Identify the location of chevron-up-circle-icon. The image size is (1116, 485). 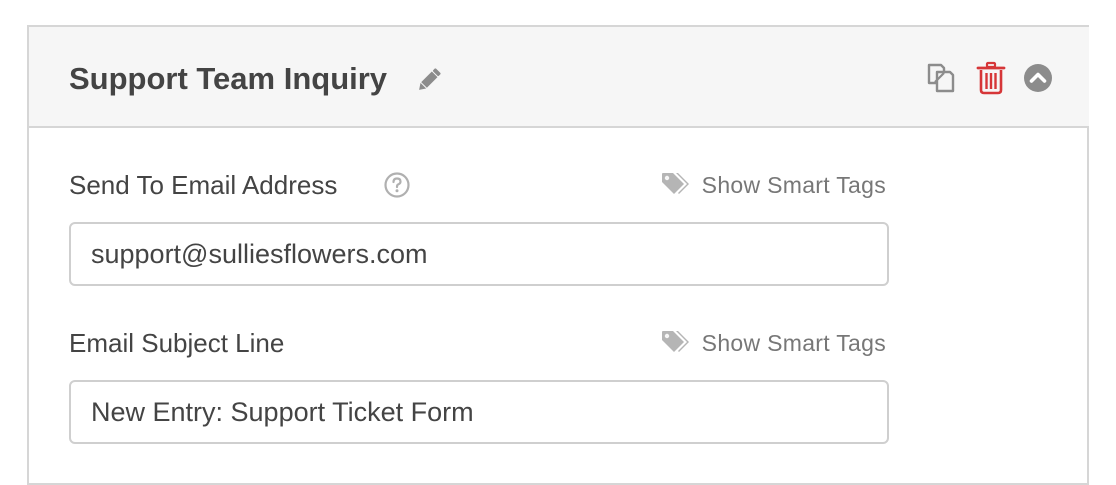
(1038, 78).